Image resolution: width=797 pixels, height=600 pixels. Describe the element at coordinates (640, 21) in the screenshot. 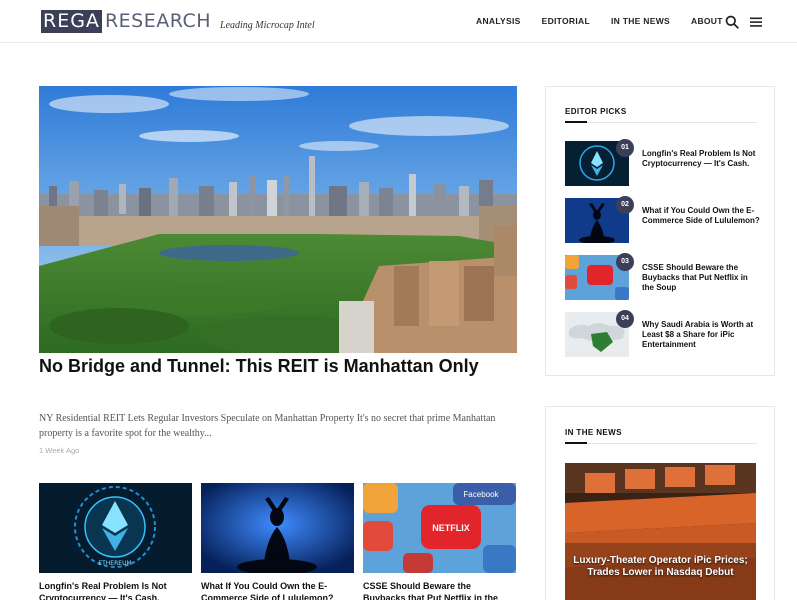

I see `nav-in-the-news: IN THE NEWS` at that location.